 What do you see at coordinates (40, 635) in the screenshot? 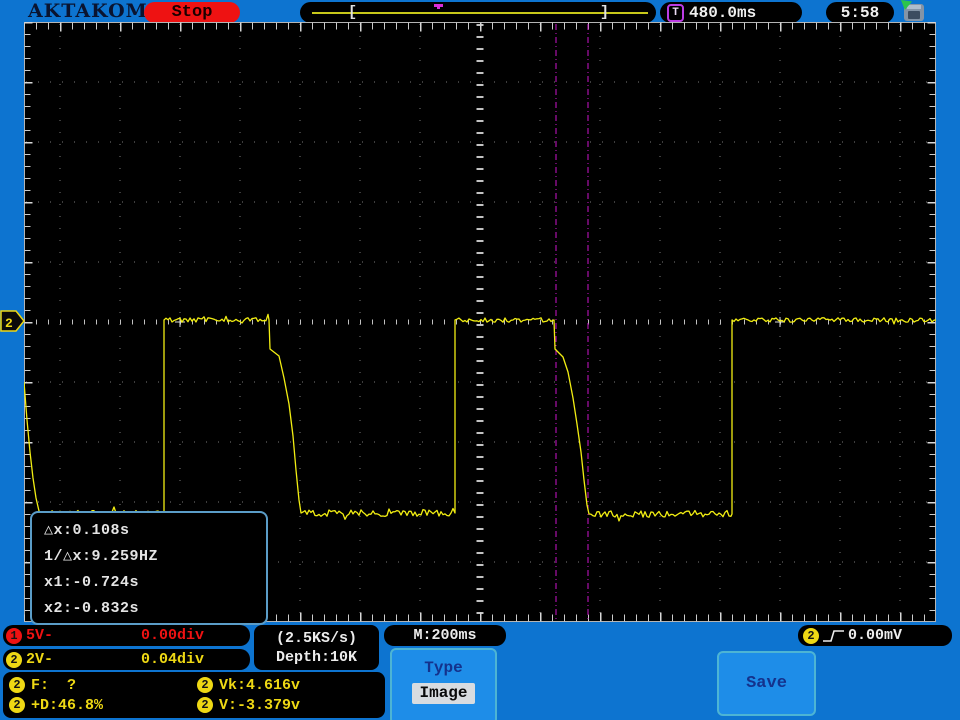
I see `channel1-scale-value: 5V-` at bounding box center [40, 635].